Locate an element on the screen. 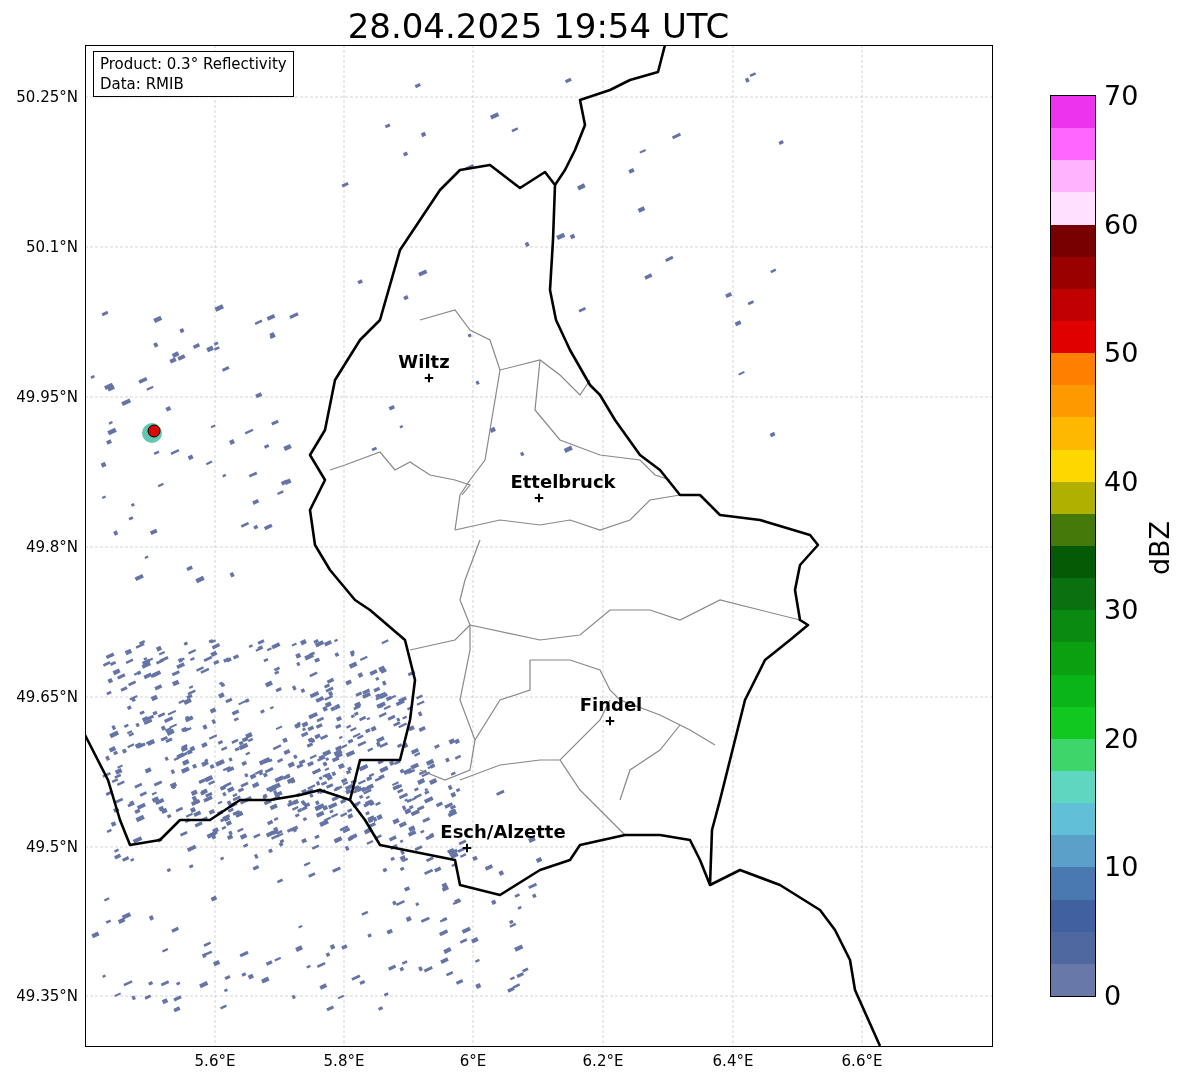  colorbar-tick-label: 50 is located at coordinates (1121, 353).